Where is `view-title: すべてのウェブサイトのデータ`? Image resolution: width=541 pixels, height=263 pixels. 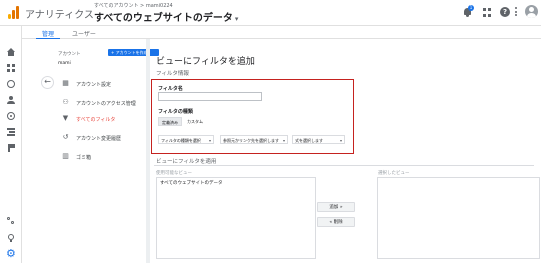 view-title: すべてのウェブサイトのデータ is located at coordinates (163, 18).